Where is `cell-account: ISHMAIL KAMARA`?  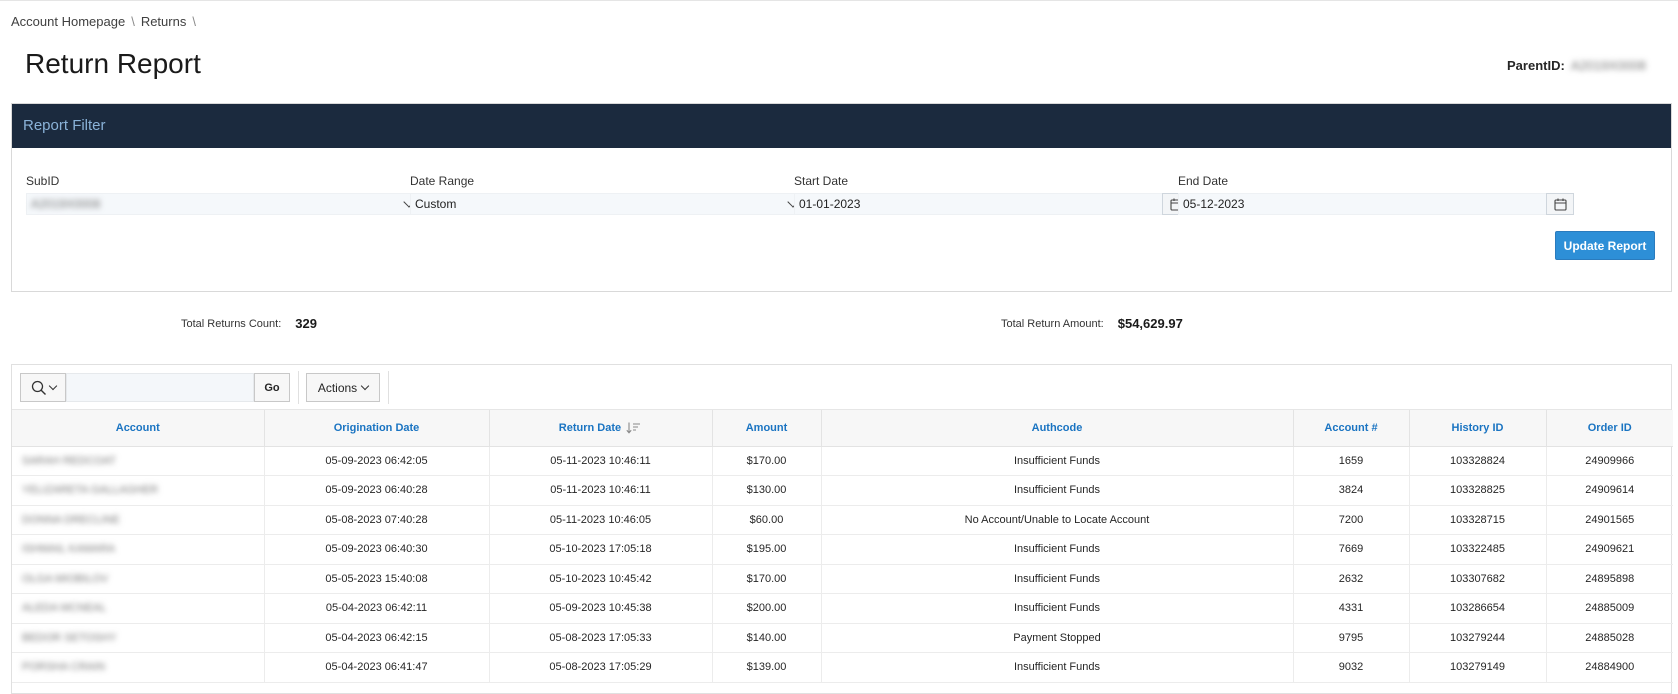
cell-account: ISHMAIL KAMARA is located at coordinates (138, 549).